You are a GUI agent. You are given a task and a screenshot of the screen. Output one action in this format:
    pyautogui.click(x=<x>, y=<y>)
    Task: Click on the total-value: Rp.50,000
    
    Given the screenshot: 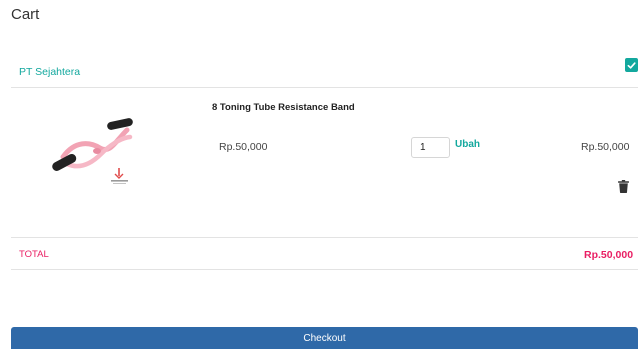 What is the action you would take?
    pyautogui.click(x=609, y=255)
    